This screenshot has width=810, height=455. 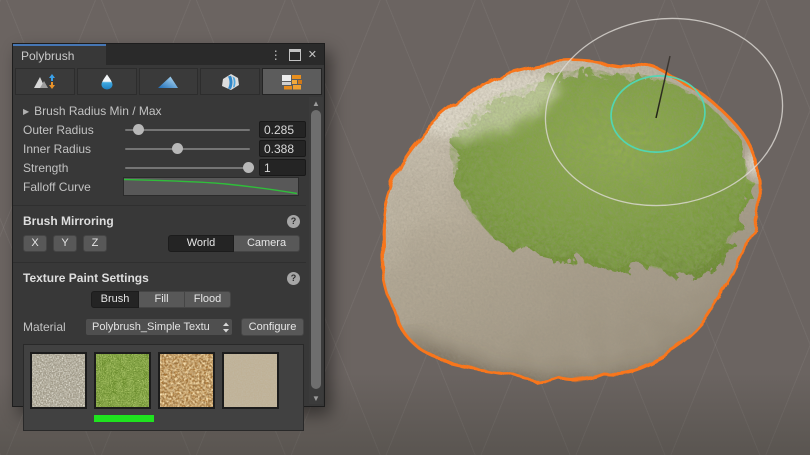 I want to click on texture-paint-icon, so click(x=292, y=81).